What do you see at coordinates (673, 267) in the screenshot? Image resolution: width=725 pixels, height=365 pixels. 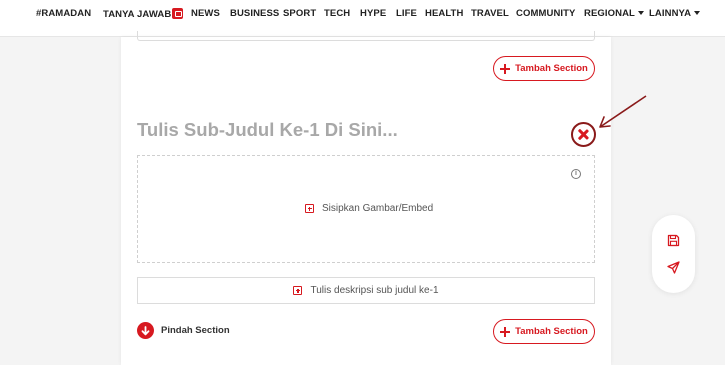 I see `send-icon` at bounding box center [673, 267].